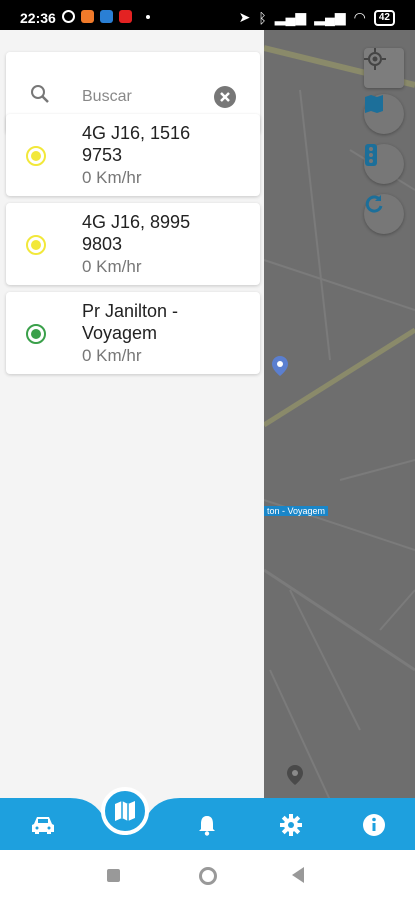 This screenshot has width=415, height=900. I want to click on status-time: 22:36, so click(38, 18).